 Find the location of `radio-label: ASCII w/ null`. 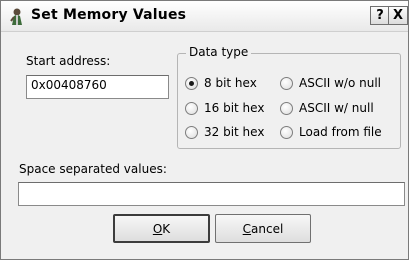

radio-label: ASCII w/ null is located at coordinates (336, 108).